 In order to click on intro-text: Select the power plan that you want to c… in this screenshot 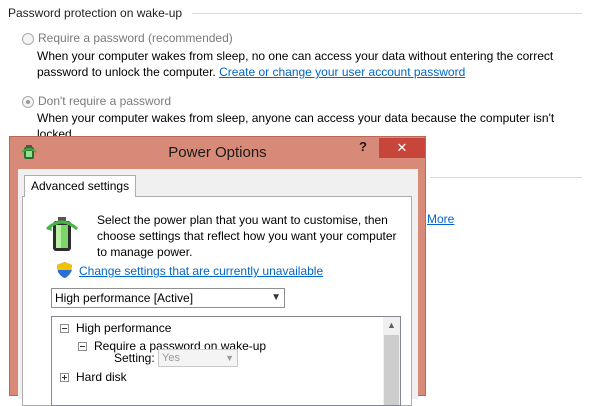, I will do `click(247, 236)`.